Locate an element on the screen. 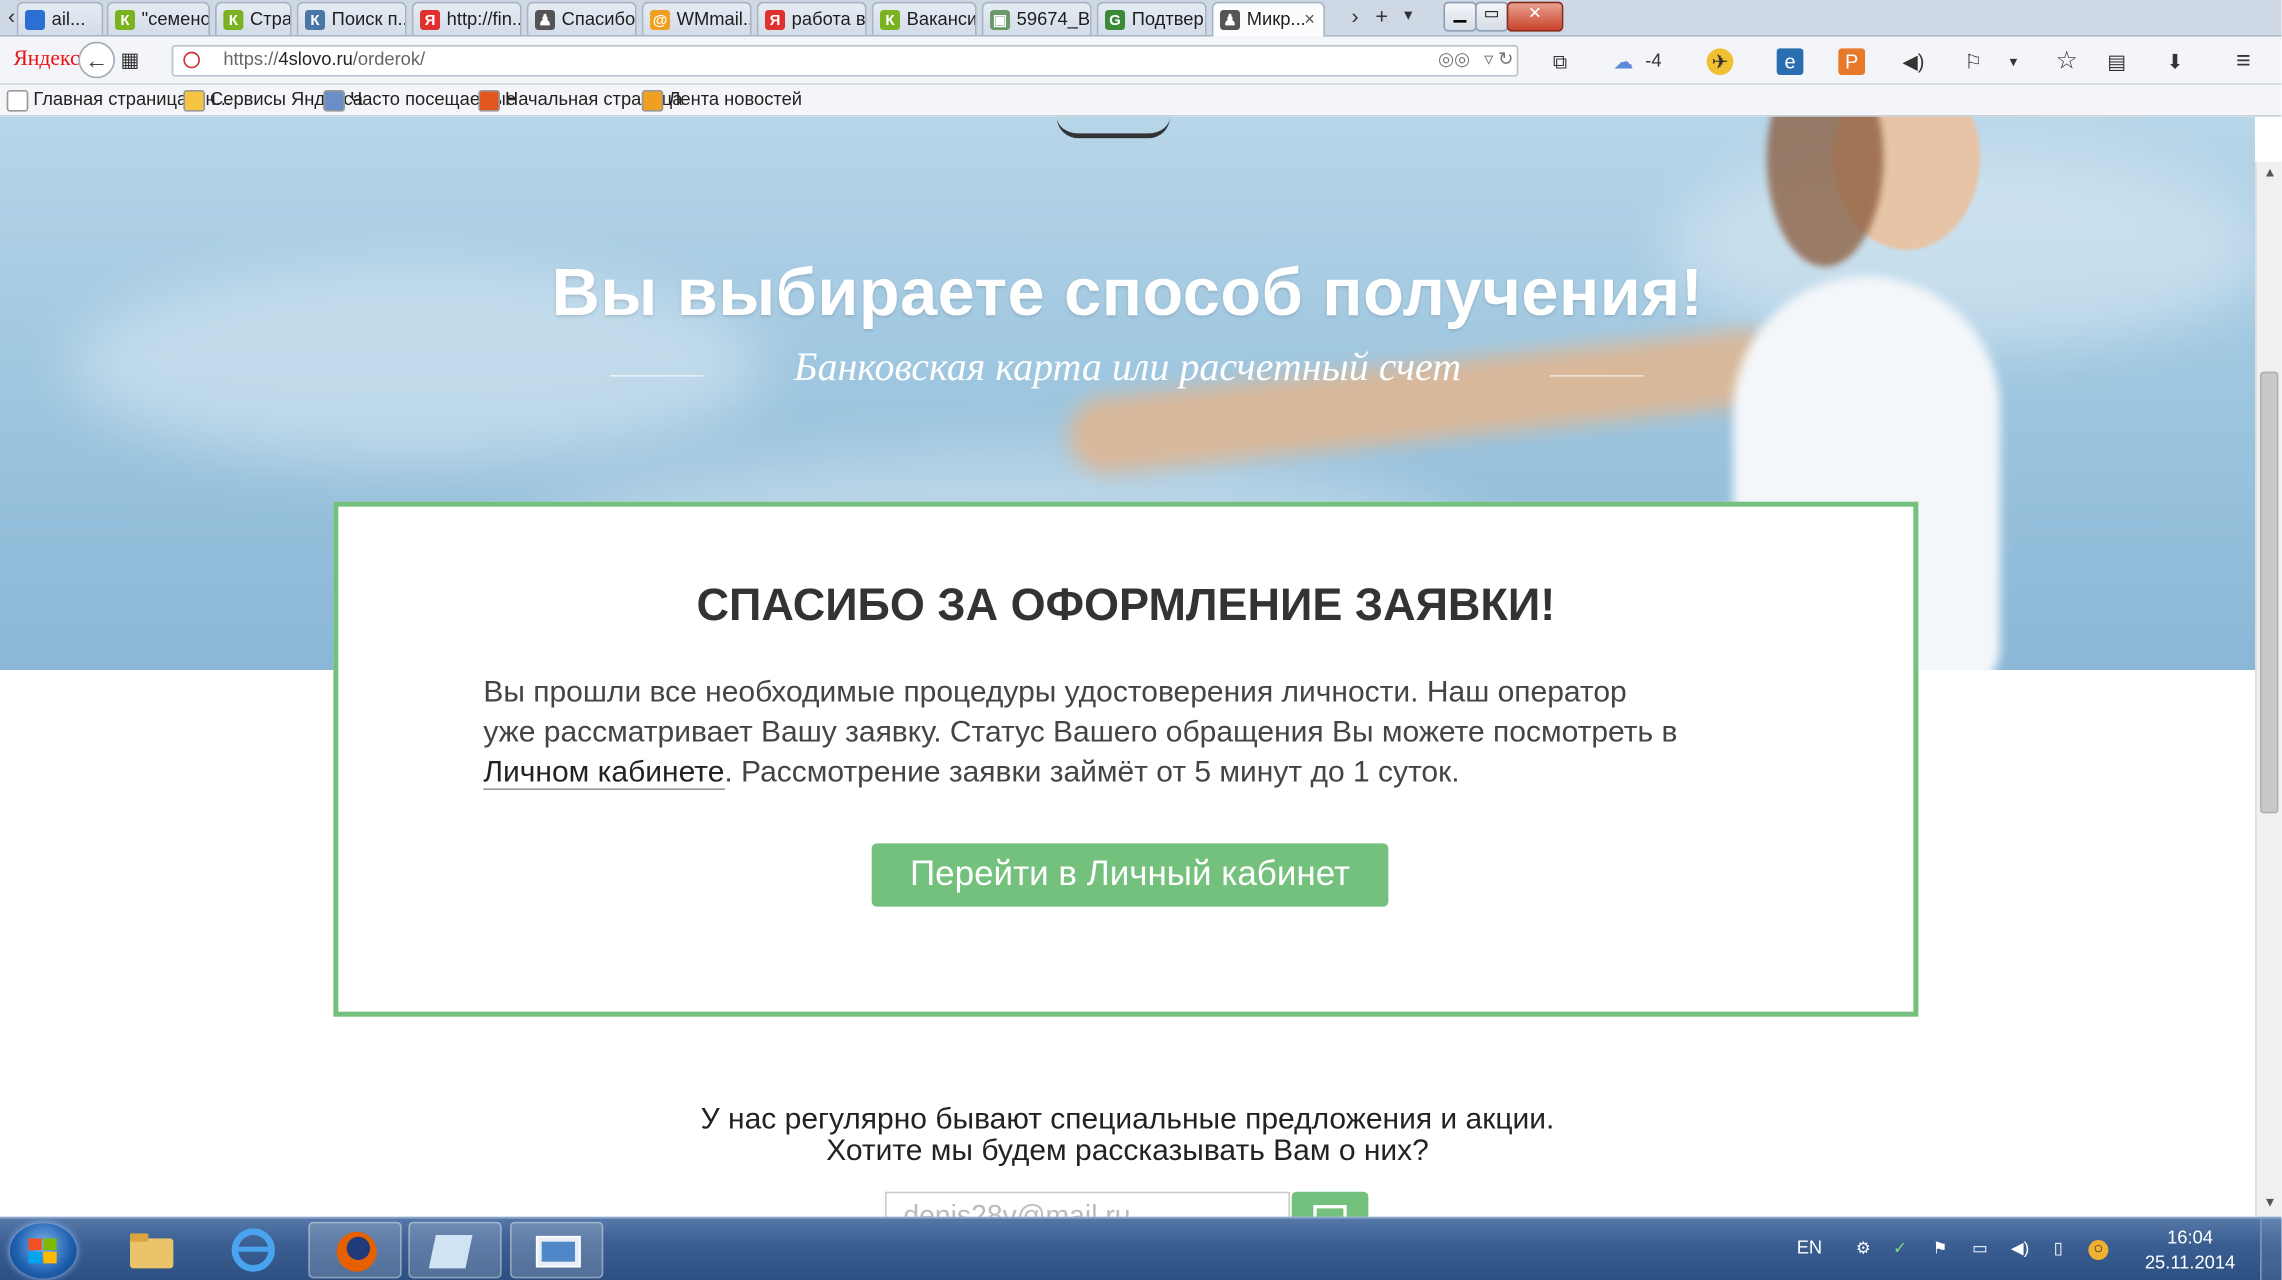  weather-temperature: -4 is located at coordinates (1653, 61).